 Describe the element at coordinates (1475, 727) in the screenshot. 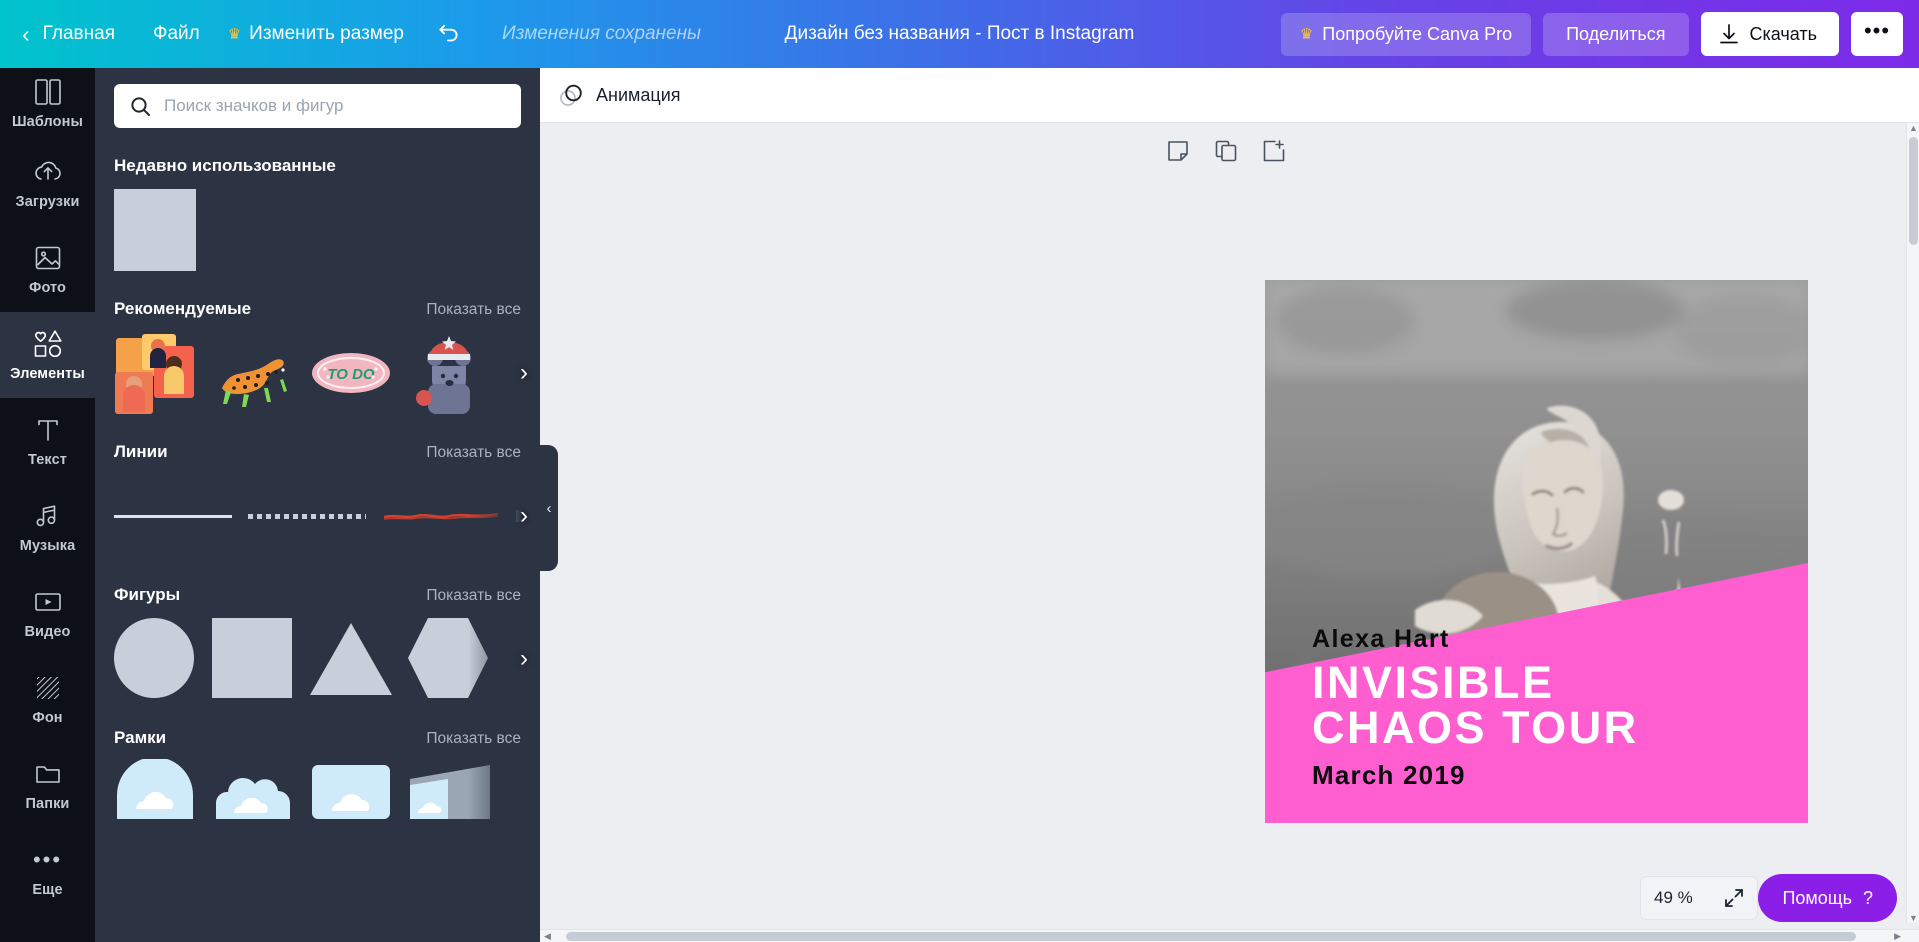

I see `design-title-line2: CHAOS TOUR` at that location.